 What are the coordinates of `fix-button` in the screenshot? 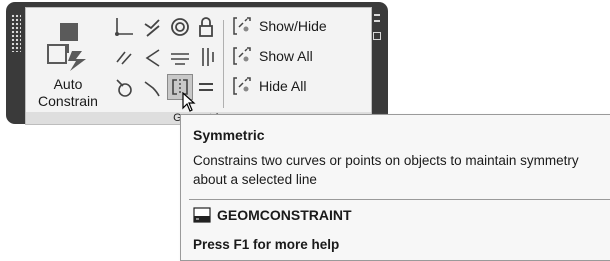 It's located at (206, 27).